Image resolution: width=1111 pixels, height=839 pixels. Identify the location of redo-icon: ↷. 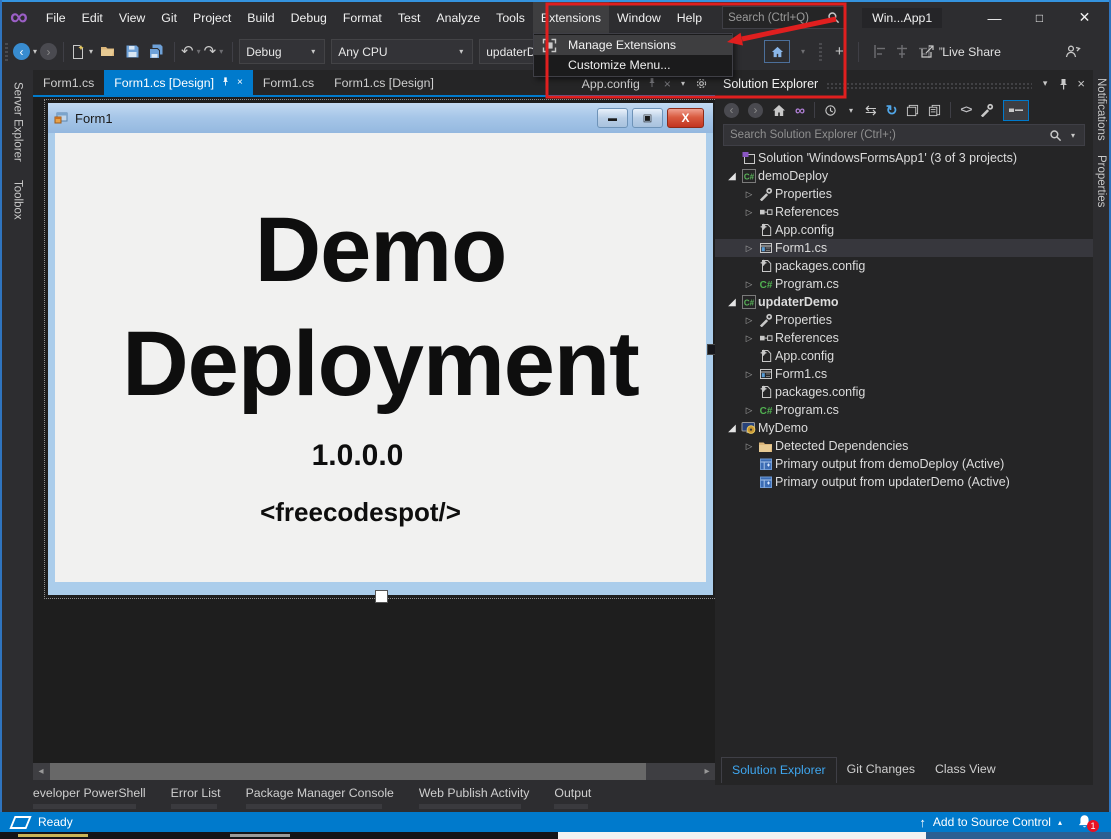
(210, 51).